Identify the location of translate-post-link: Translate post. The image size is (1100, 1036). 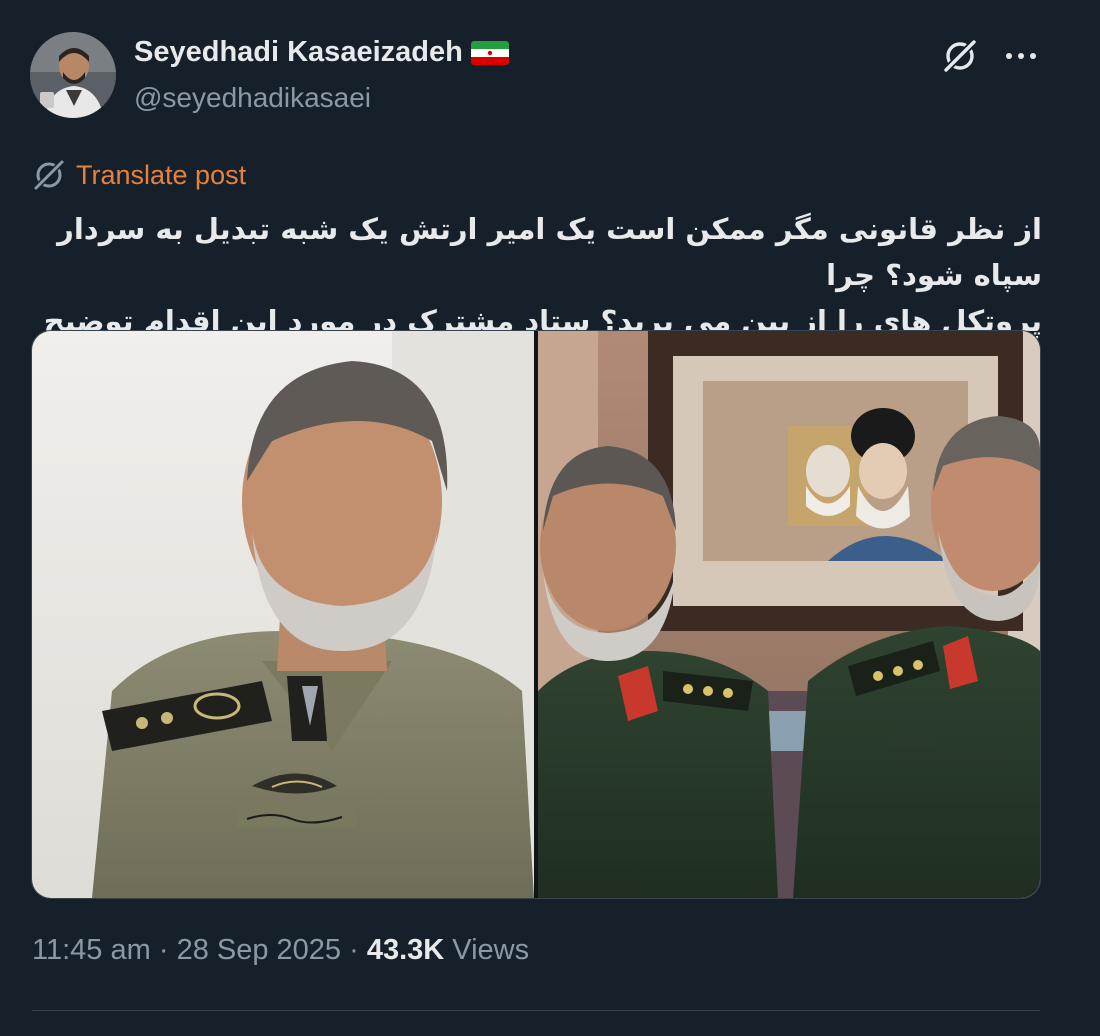
(139, 175).